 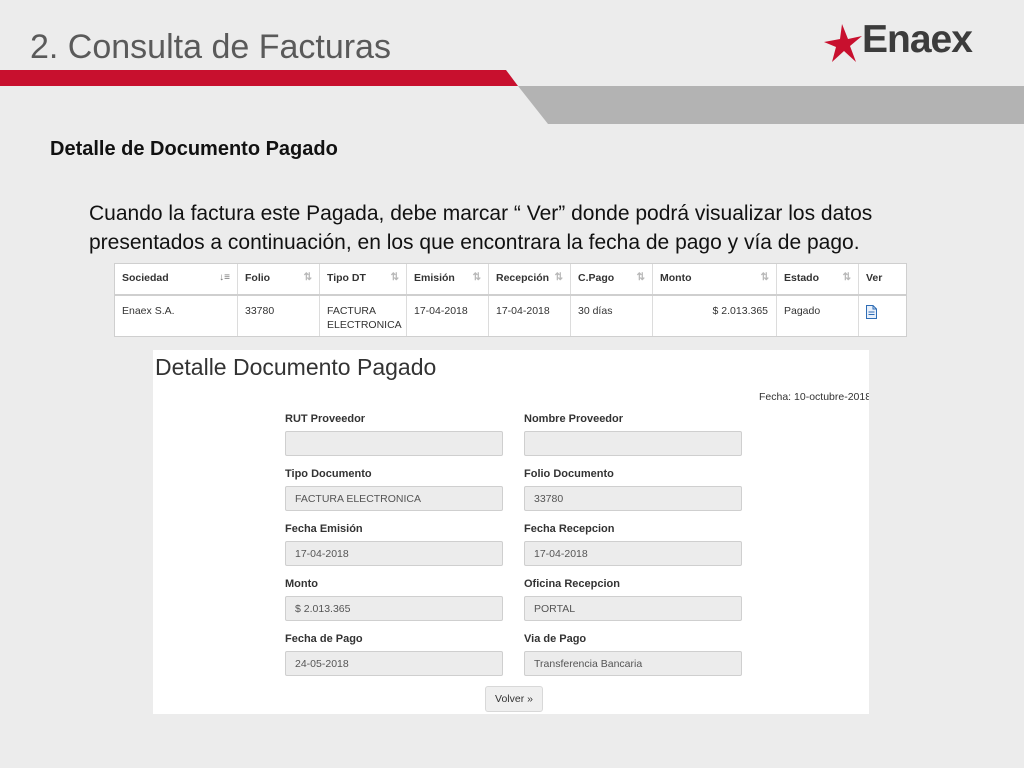 I want to click on cell-sociedad: Enaex S.A., so click(x=176, y=316).